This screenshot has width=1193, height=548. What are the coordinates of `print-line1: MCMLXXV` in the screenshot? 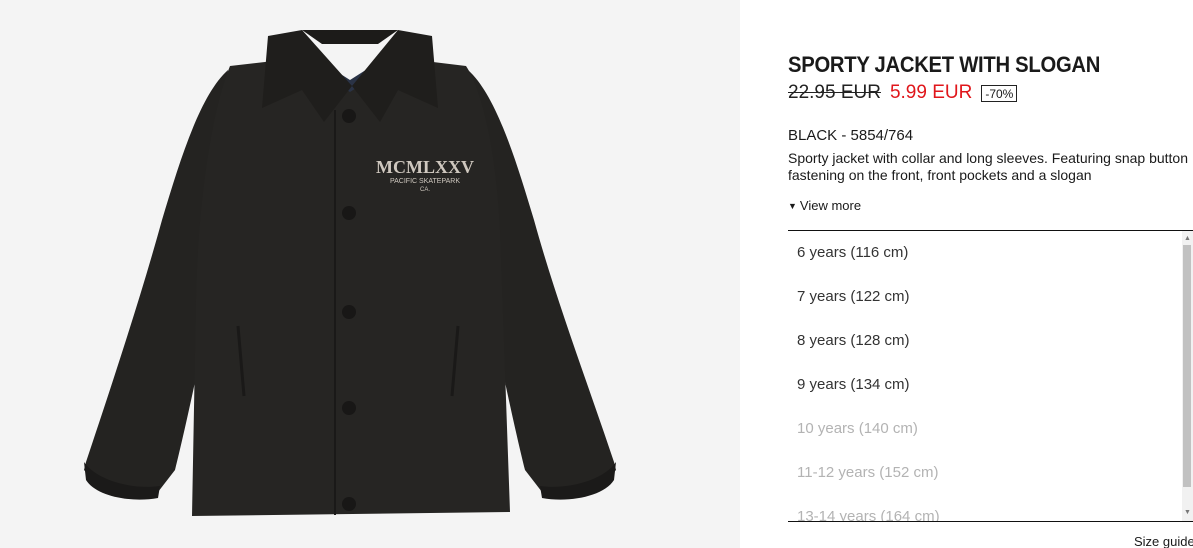 It's located at (425, 167).